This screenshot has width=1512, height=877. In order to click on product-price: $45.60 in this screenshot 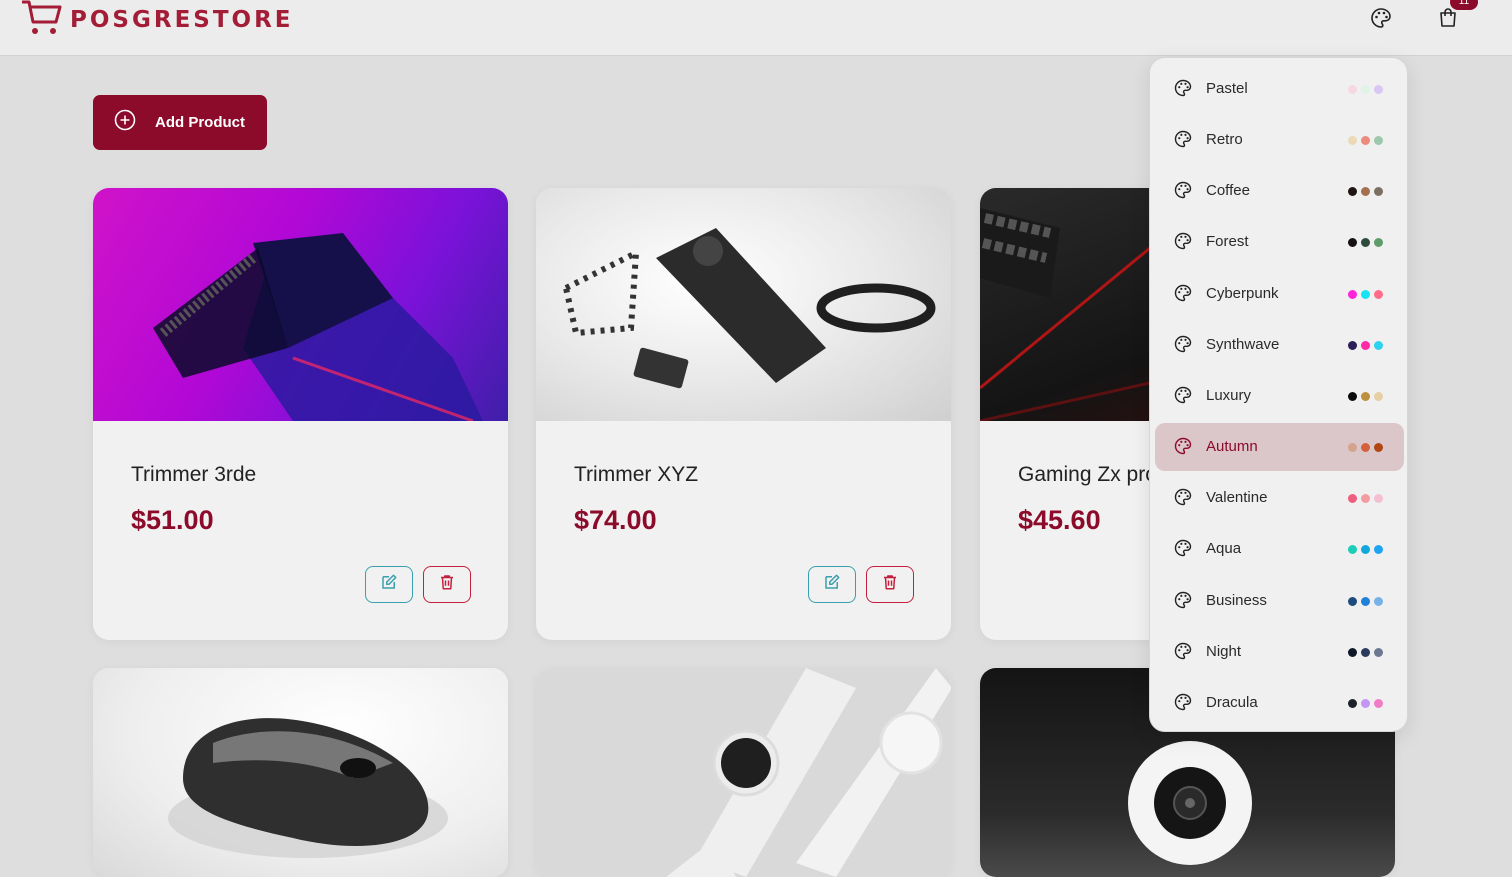, I will do `click(1059, 520)`.